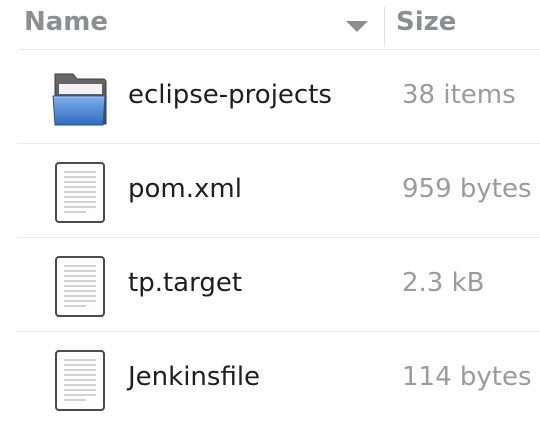 Image resolution: width=540 pixels, height=426 pixels. Describe the element at coordinates (467, 377) in the screenshot. I see `file-size: 114 bytes` at that location.